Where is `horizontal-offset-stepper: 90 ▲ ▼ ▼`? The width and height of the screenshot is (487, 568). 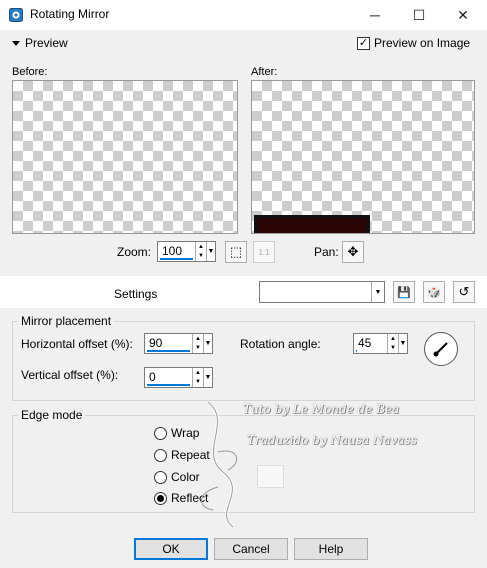
horizontal-offset-stepper: 90 ▲ ▼ ▼ is located at coordinates (178, 343).